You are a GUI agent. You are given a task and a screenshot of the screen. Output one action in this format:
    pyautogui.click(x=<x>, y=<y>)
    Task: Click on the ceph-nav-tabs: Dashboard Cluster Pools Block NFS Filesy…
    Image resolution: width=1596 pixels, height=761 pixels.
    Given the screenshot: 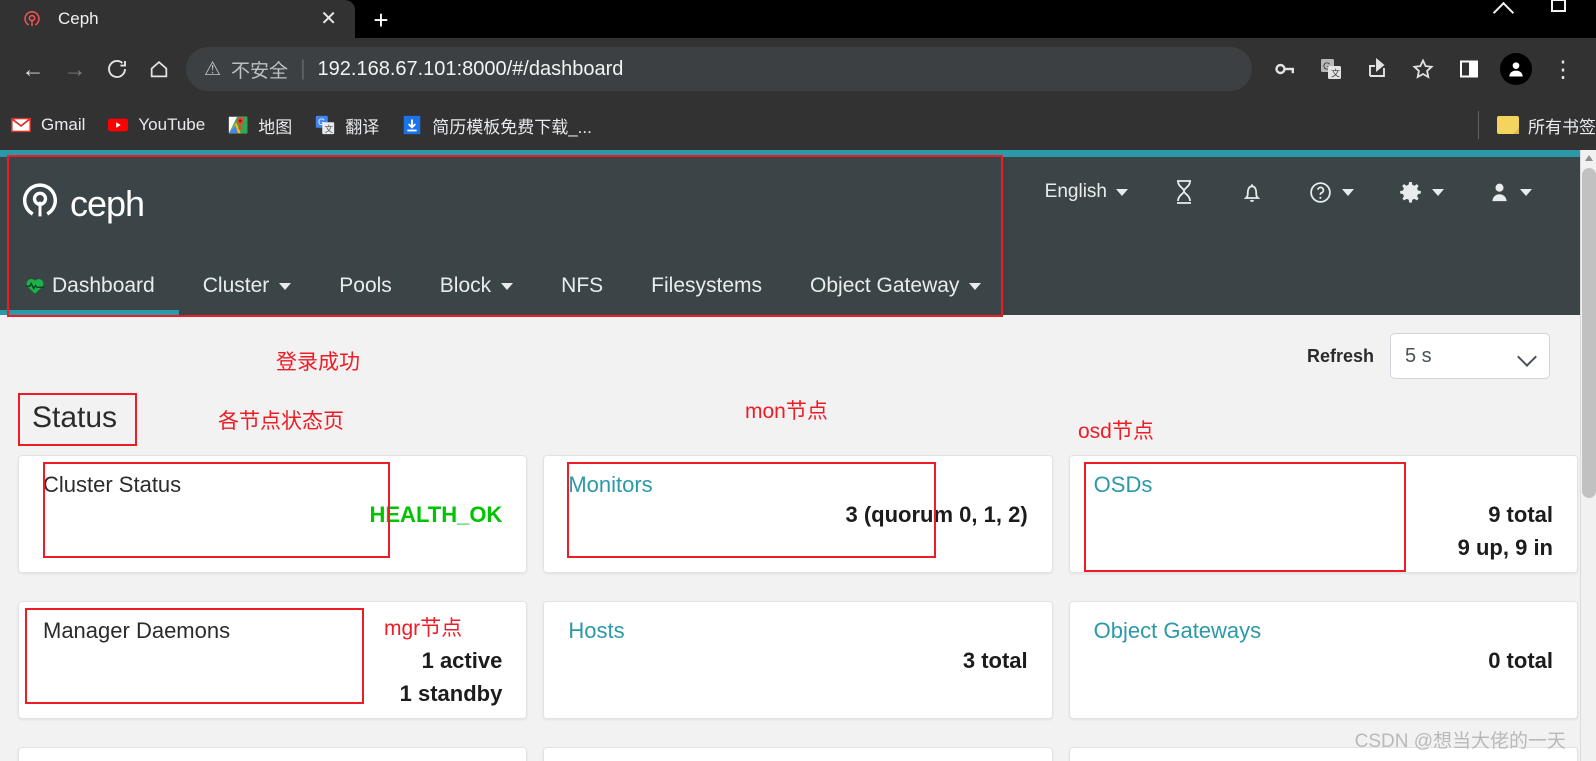 What is the action you would take?
    pyautogui.click(x=502, y=284)
    